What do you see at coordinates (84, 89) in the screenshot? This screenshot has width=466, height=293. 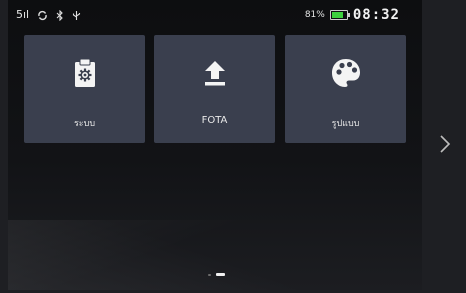 I see `tile-system: ระบบ` at bounding box center [84, 89].